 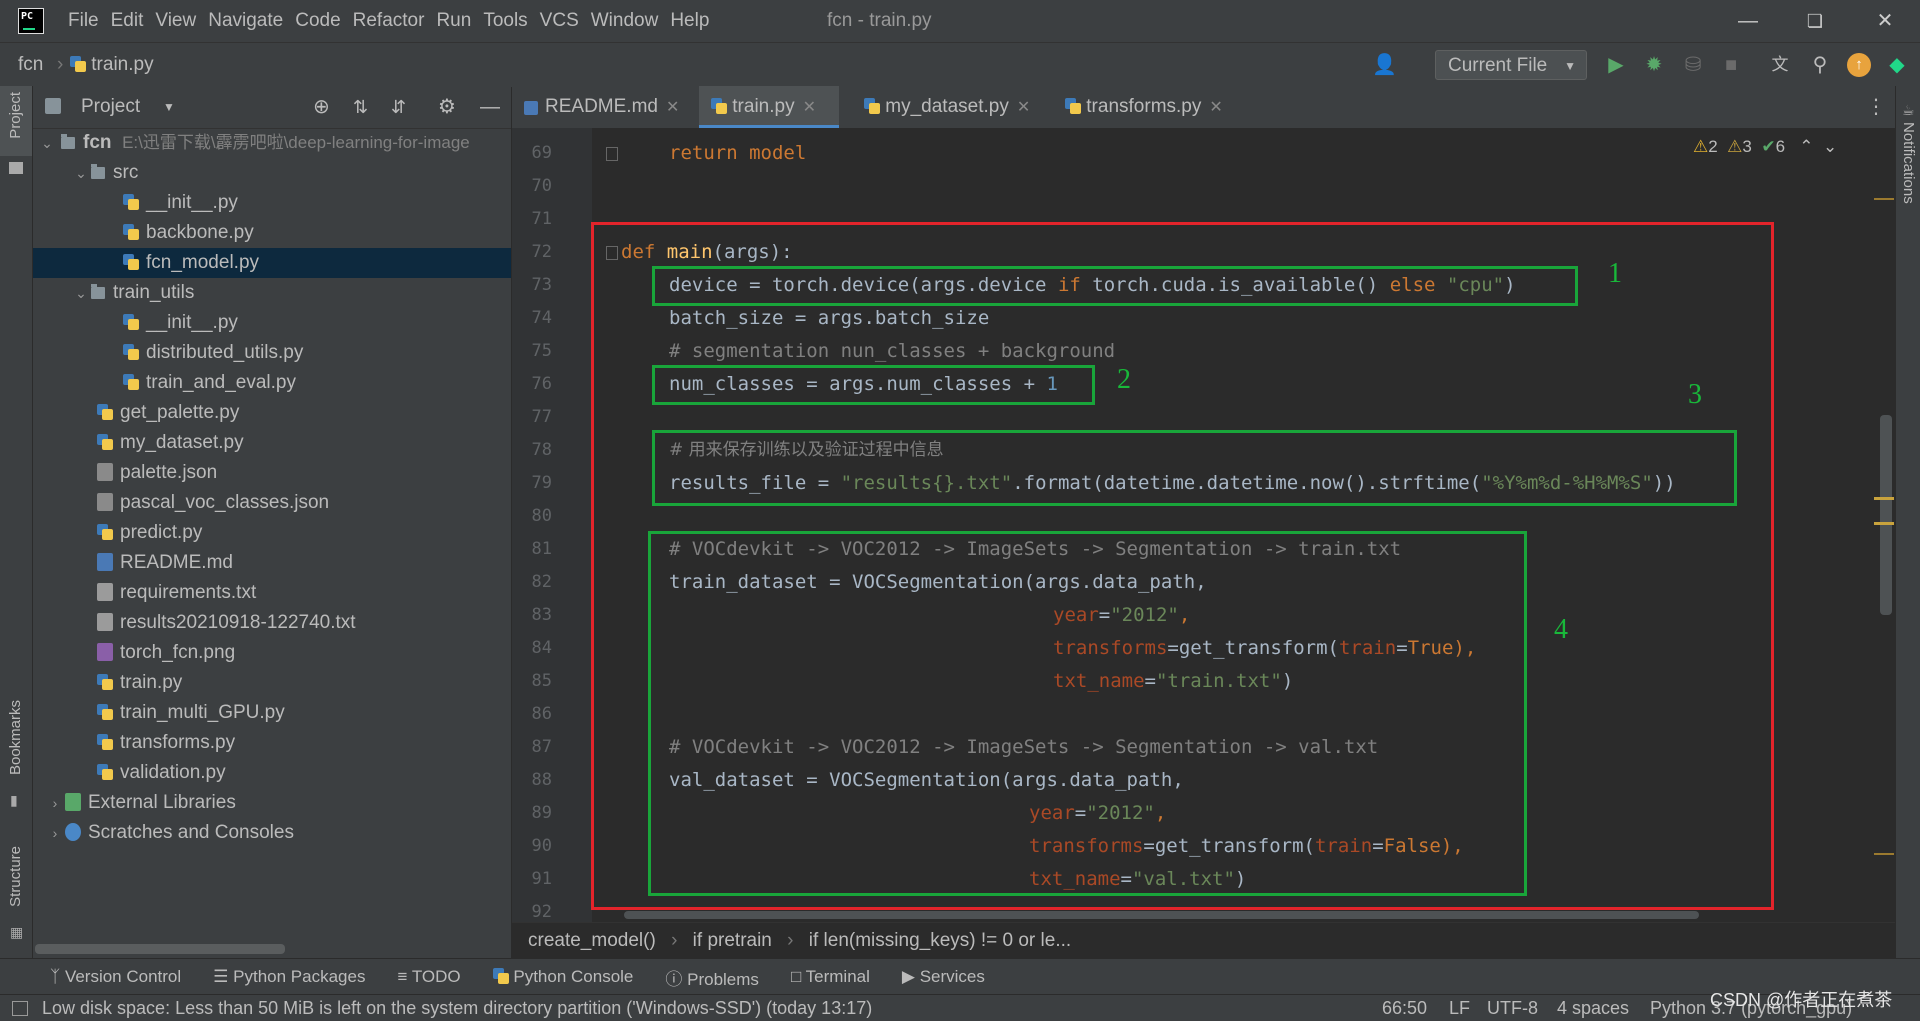 What do you see at coordinates (289, 977) in the screenshot?
I see `python-packages-button: ☰ Python Packages` at bounding box center [289, 977].